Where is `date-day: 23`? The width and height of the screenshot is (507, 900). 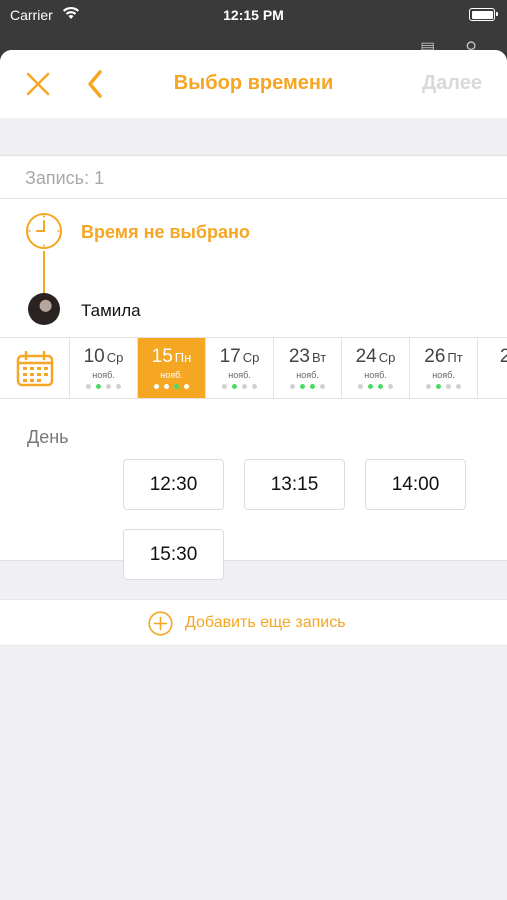
date-day: 23 is located at coordinates (299, 356).